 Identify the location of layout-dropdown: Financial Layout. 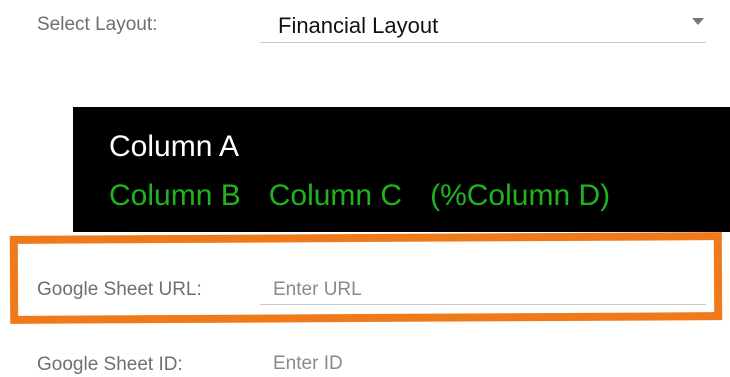
(483, 23).